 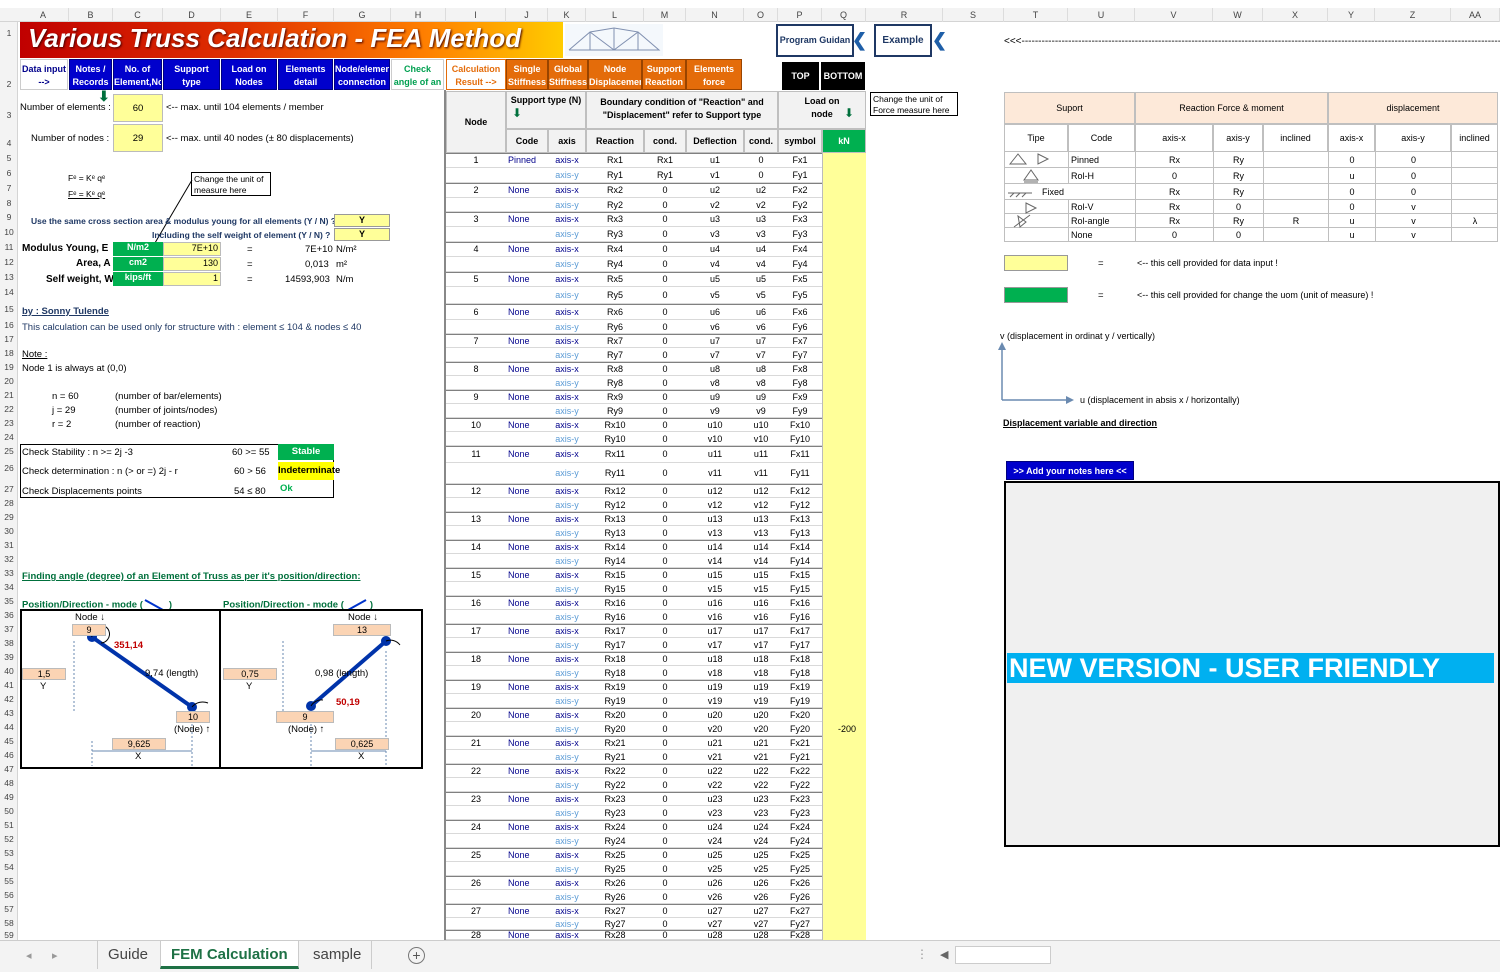 What do you see at coordinates (9, 503) in the screenshot?
I see `row-header-28: 28` at bounding box center [9, 503].